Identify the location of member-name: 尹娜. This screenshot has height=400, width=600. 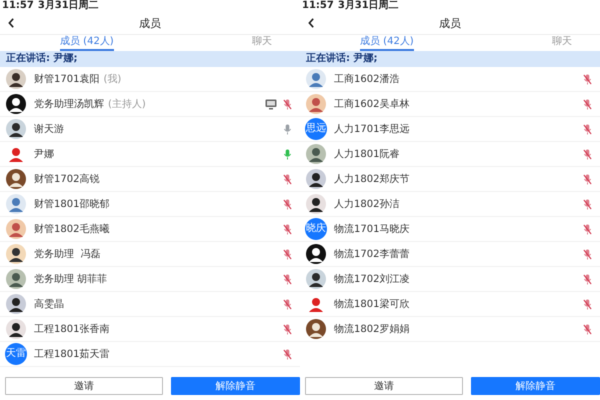
(44, 154).